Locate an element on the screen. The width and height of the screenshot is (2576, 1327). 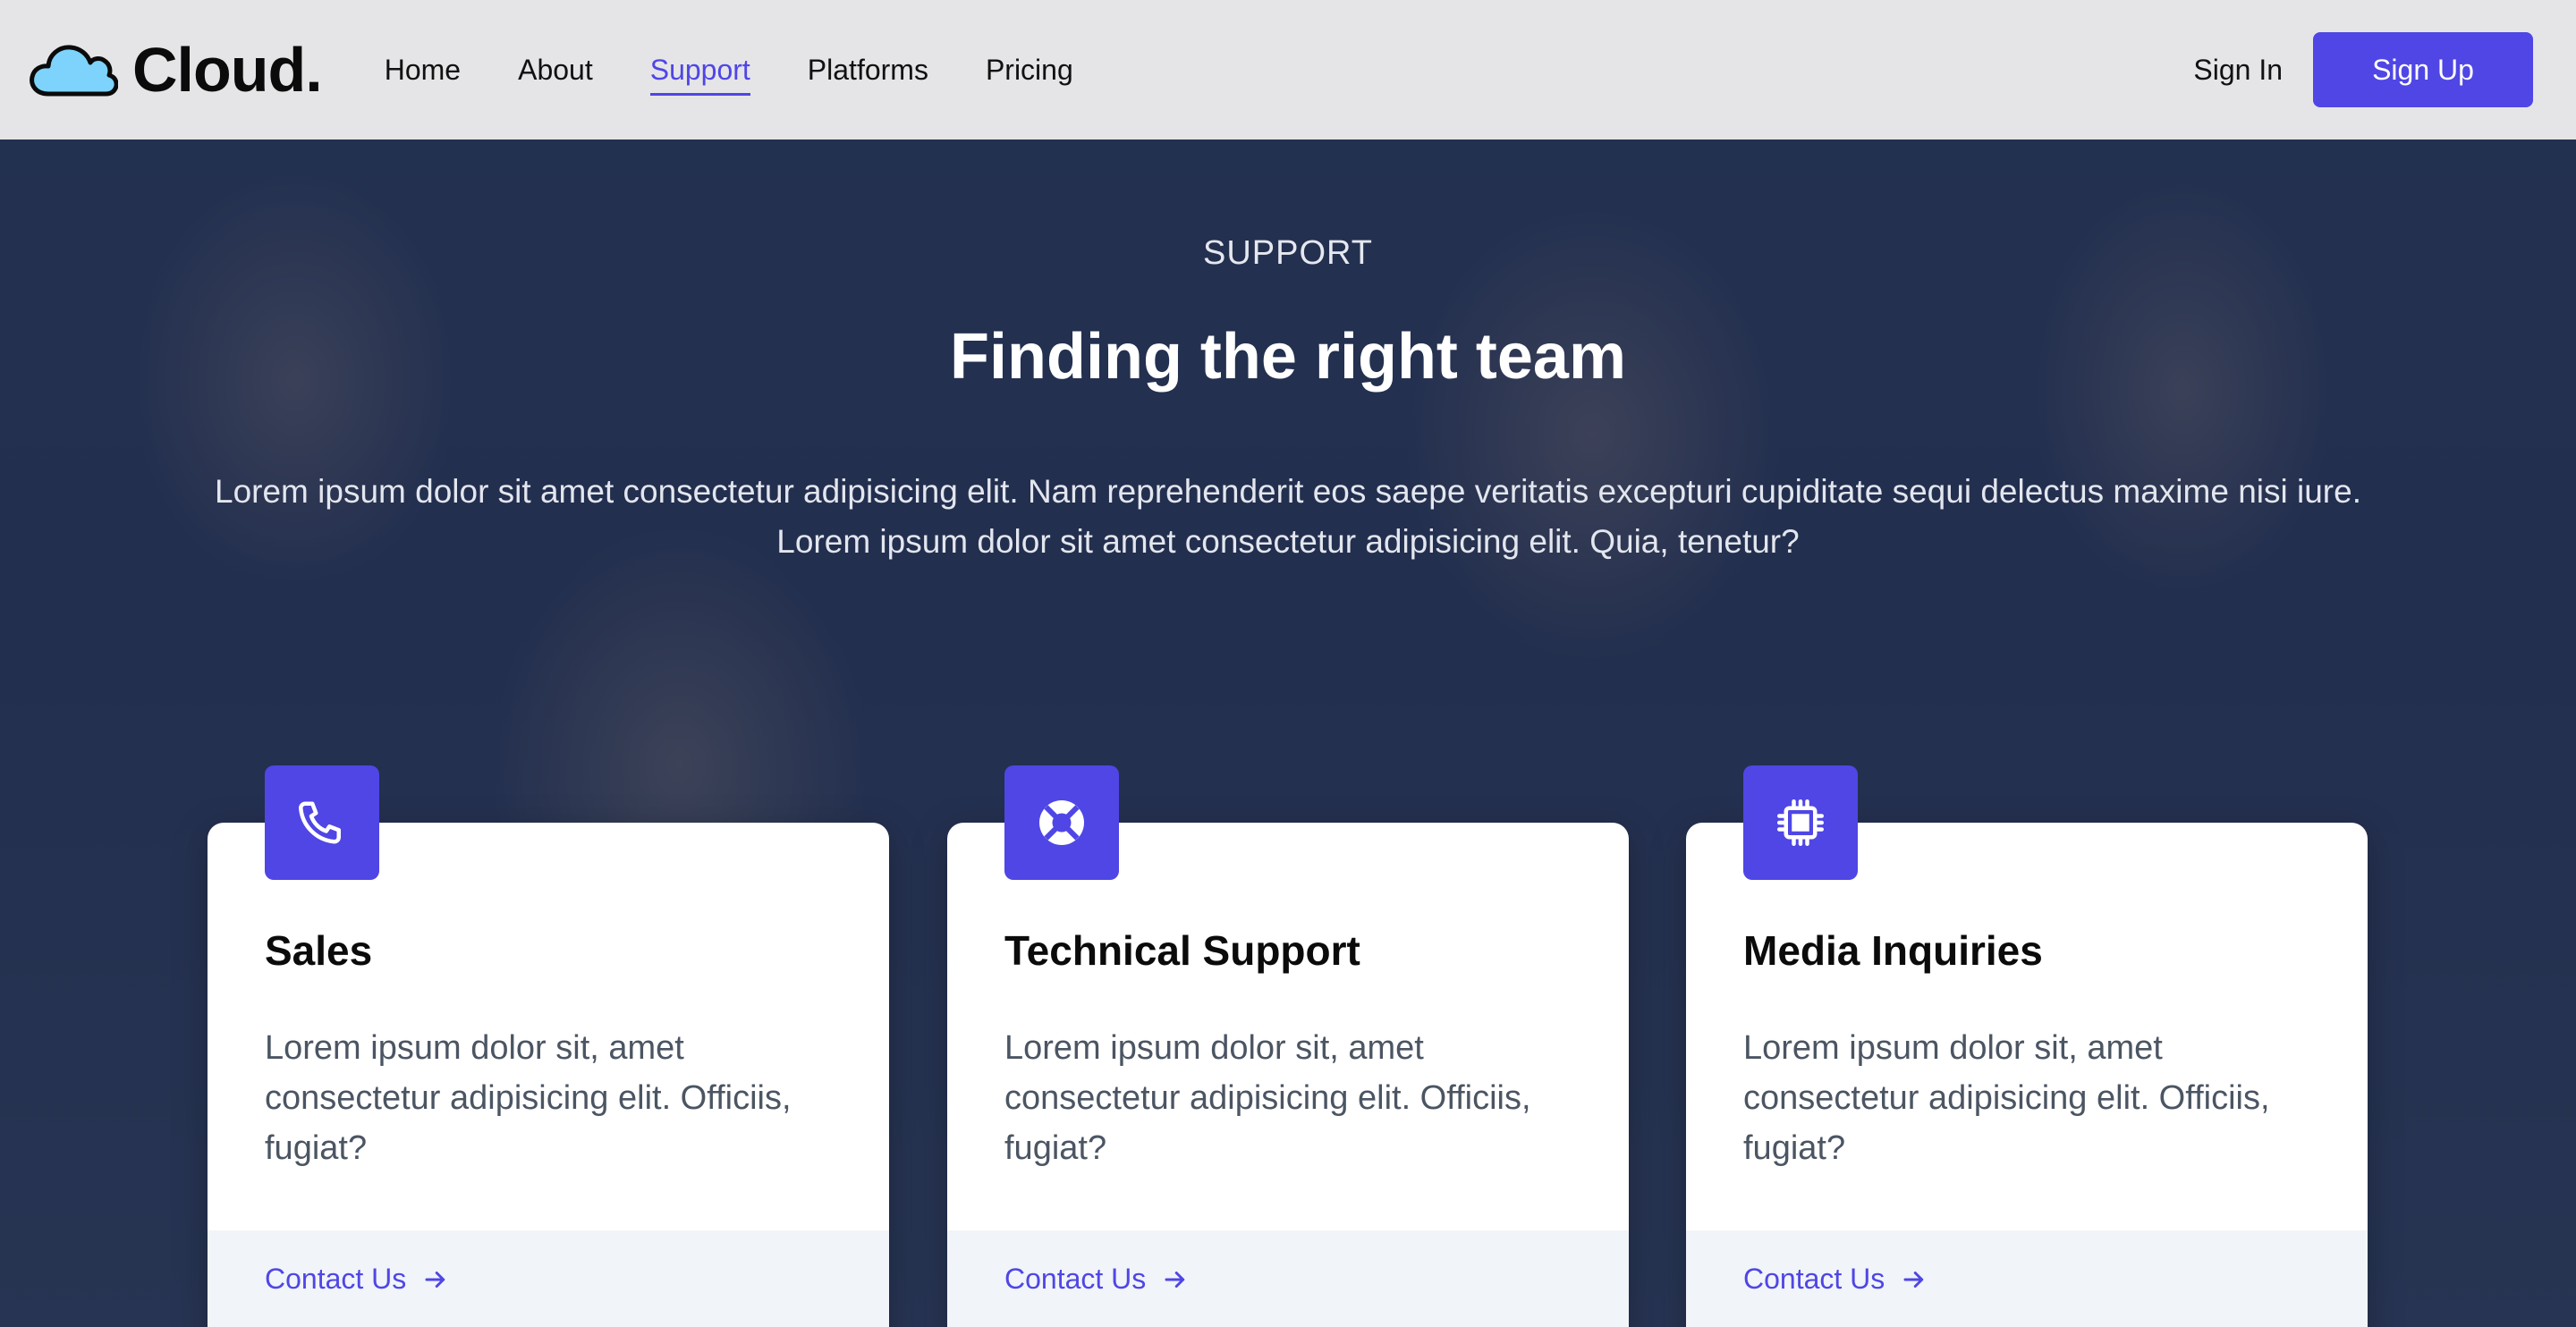
chip-icon is located at coordinates (1800, 822).